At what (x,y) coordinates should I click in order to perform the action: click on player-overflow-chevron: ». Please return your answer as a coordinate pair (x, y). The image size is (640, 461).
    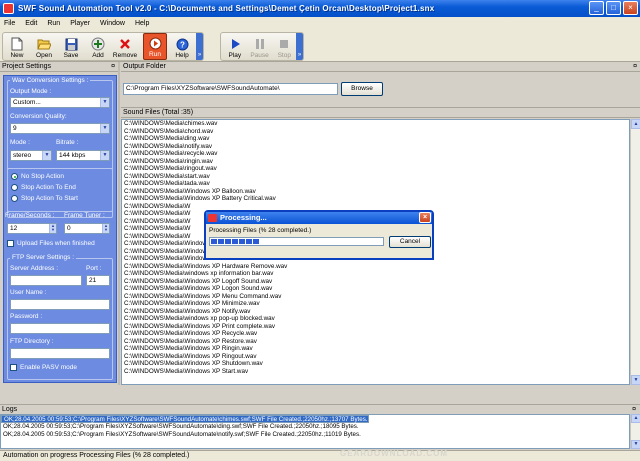
    Looking at the image, I should click on (300, 46).